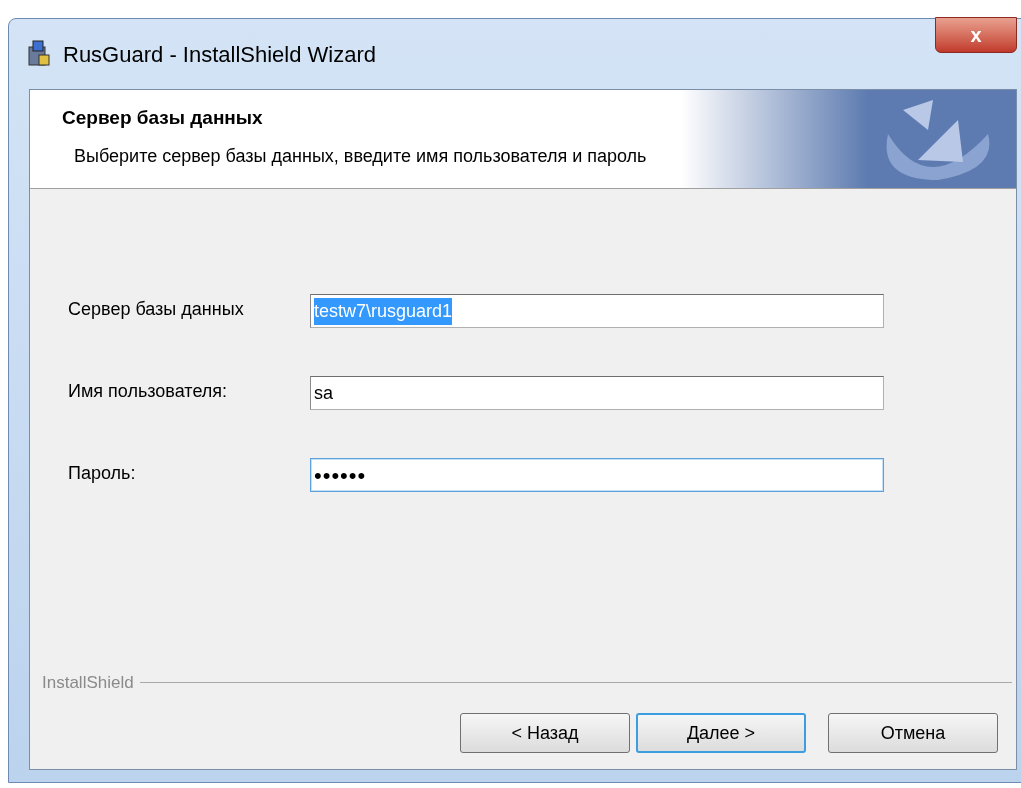  What do you see at coordinates (597, 475) in the screenshot?
I see `password-field: ••••••` at bounding box center [597, 475].